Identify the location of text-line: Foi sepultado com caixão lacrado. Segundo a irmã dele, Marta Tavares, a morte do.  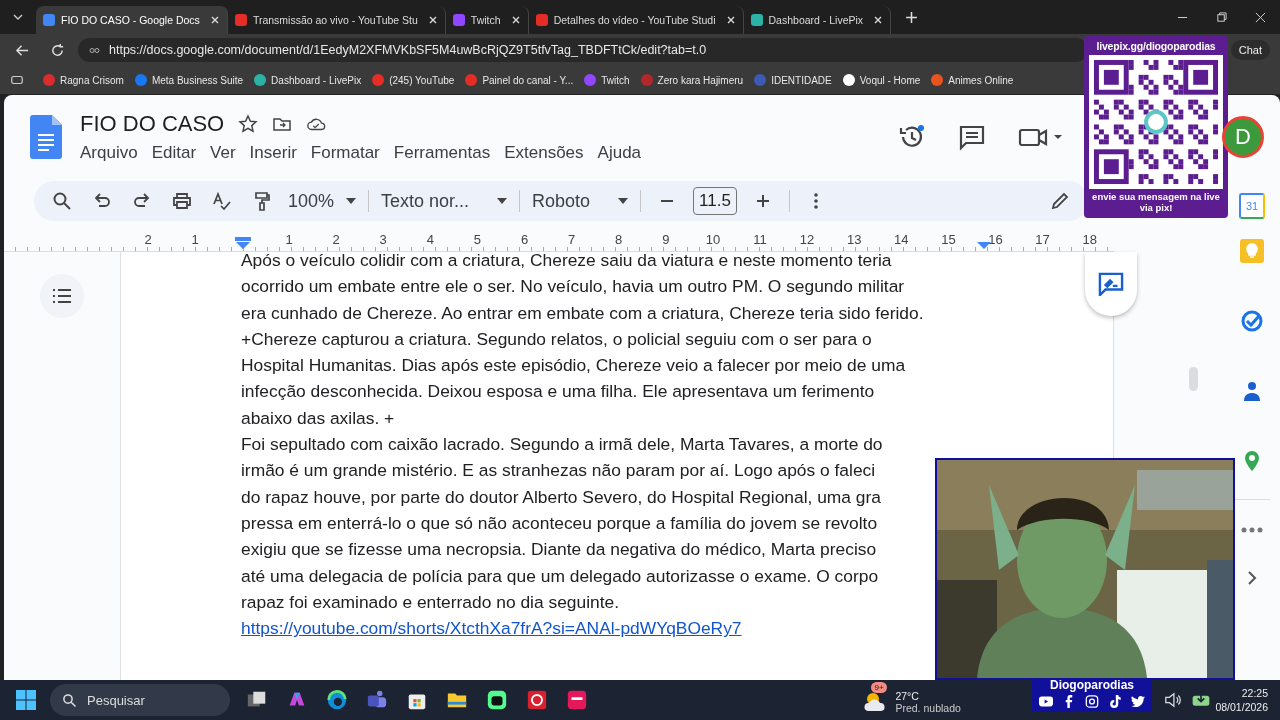
(562, 445).